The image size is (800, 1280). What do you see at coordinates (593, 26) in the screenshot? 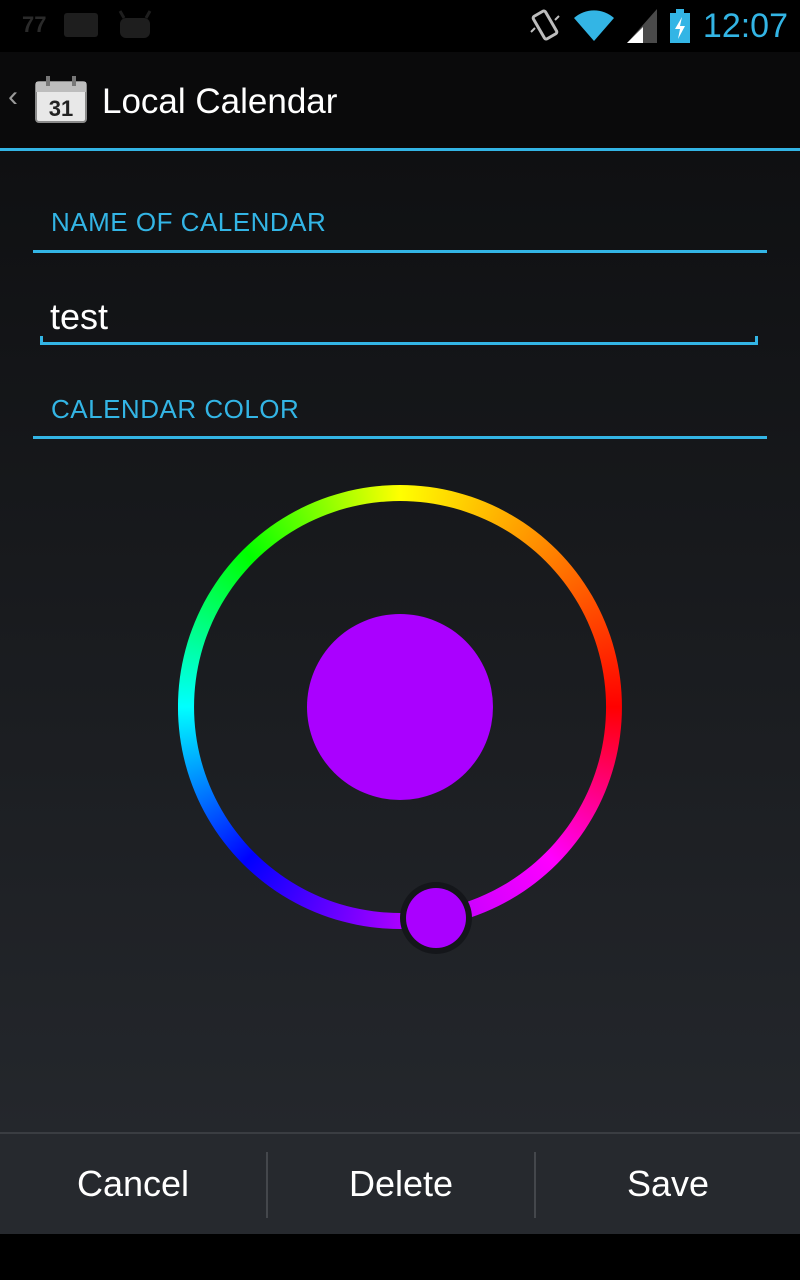
I see `wifi-icon` at bounding box center [593, 26].